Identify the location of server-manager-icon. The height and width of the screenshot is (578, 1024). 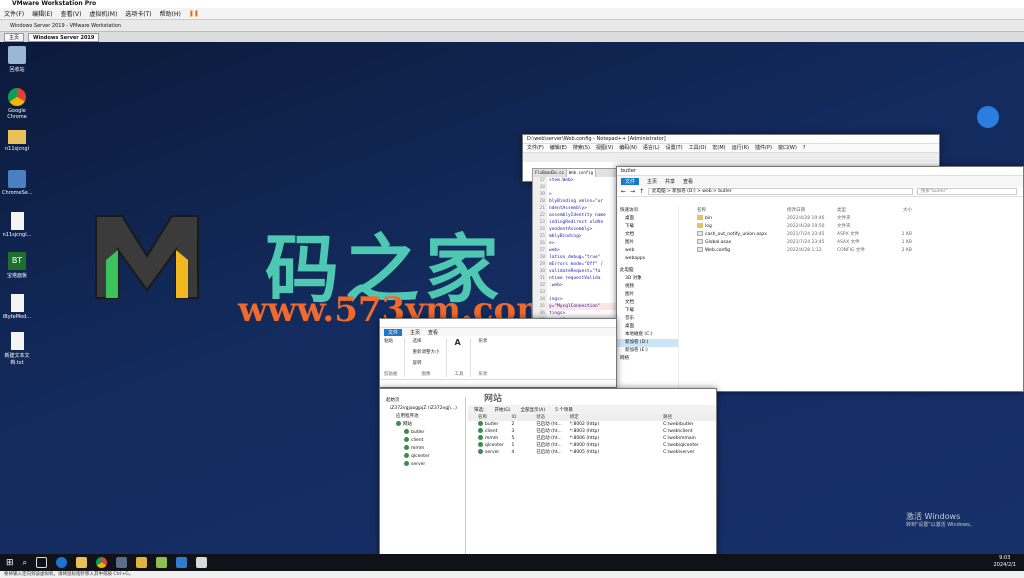
(122, 562).